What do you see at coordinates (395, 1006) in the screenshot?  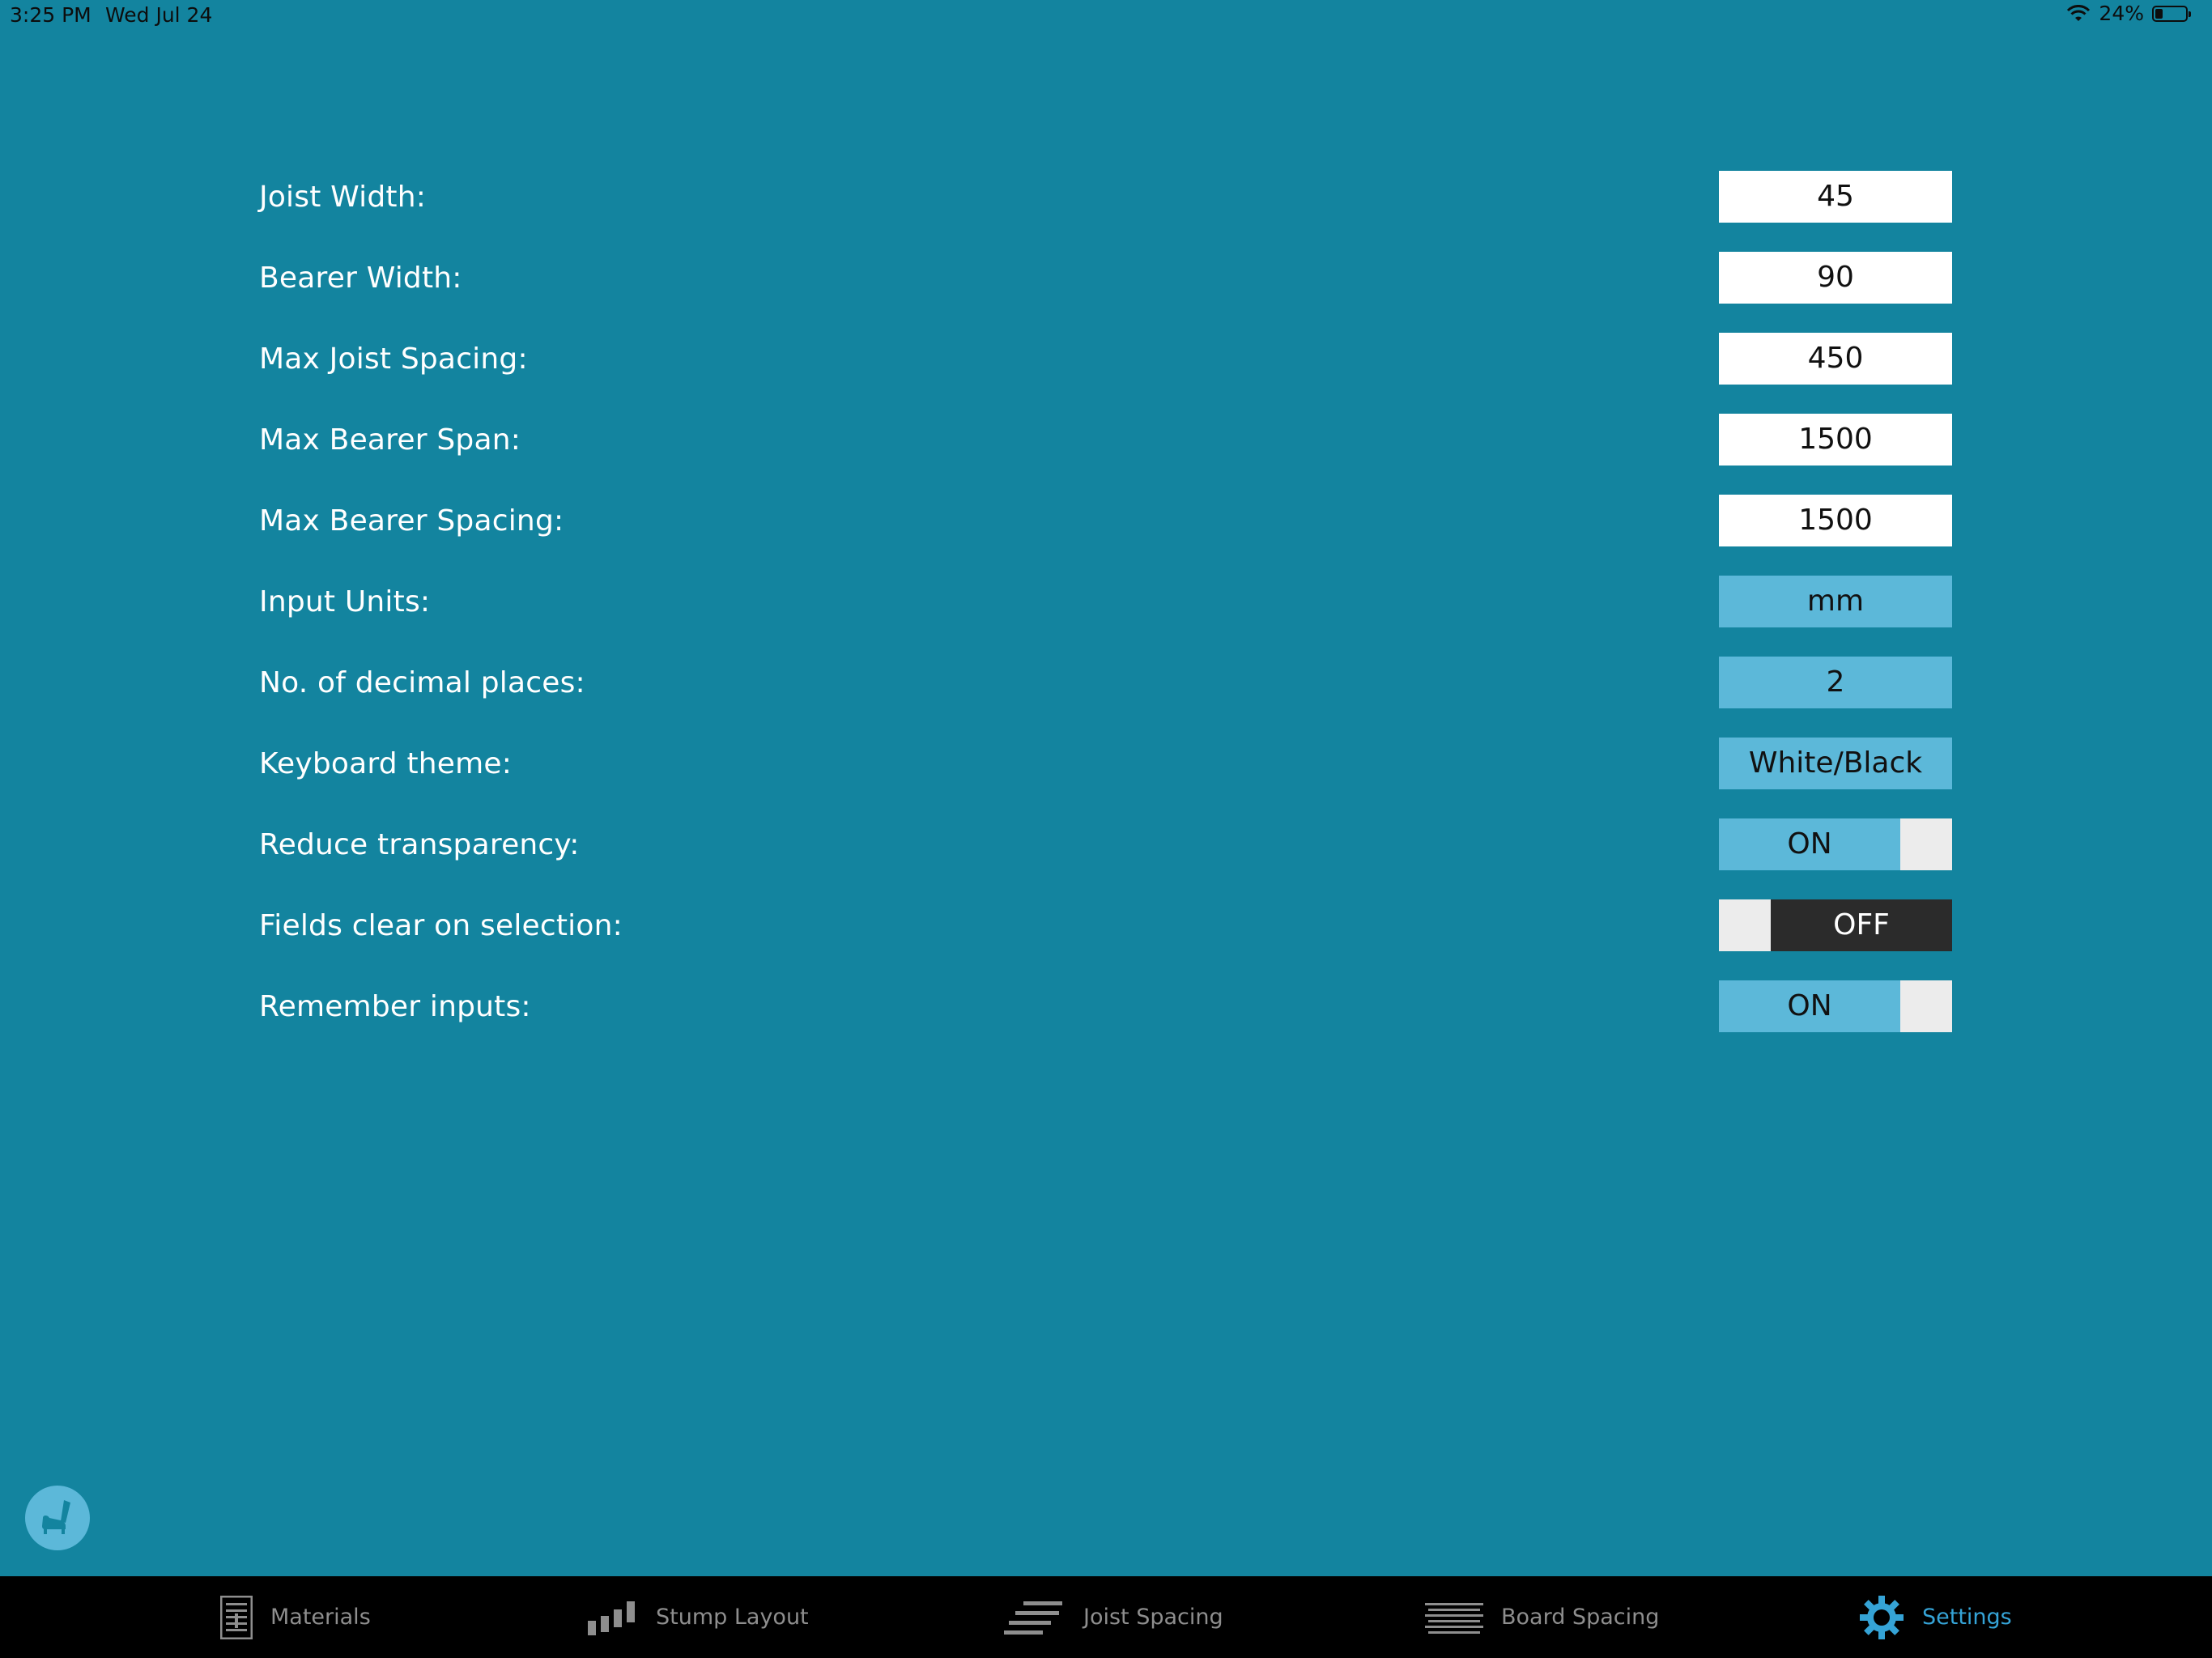 I see `setting-label: Remember inputs:` at bounding box center [395, 1006].